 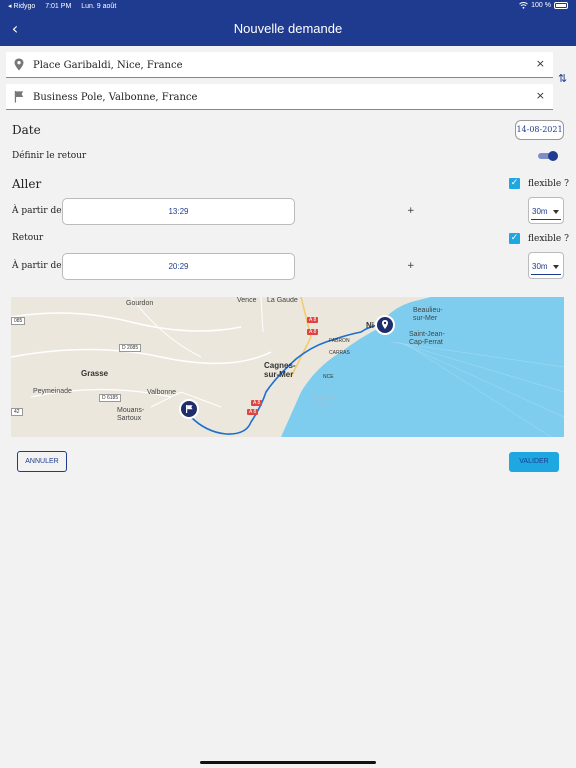 I want to click on battery-percent: 100 %, so click(x=541, y=5).